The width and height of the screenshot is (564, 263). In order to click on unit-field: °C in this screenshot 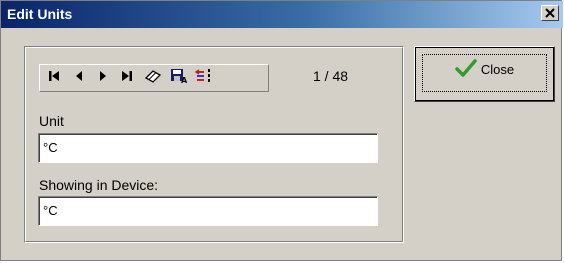, I will do `click(208, 148)`.